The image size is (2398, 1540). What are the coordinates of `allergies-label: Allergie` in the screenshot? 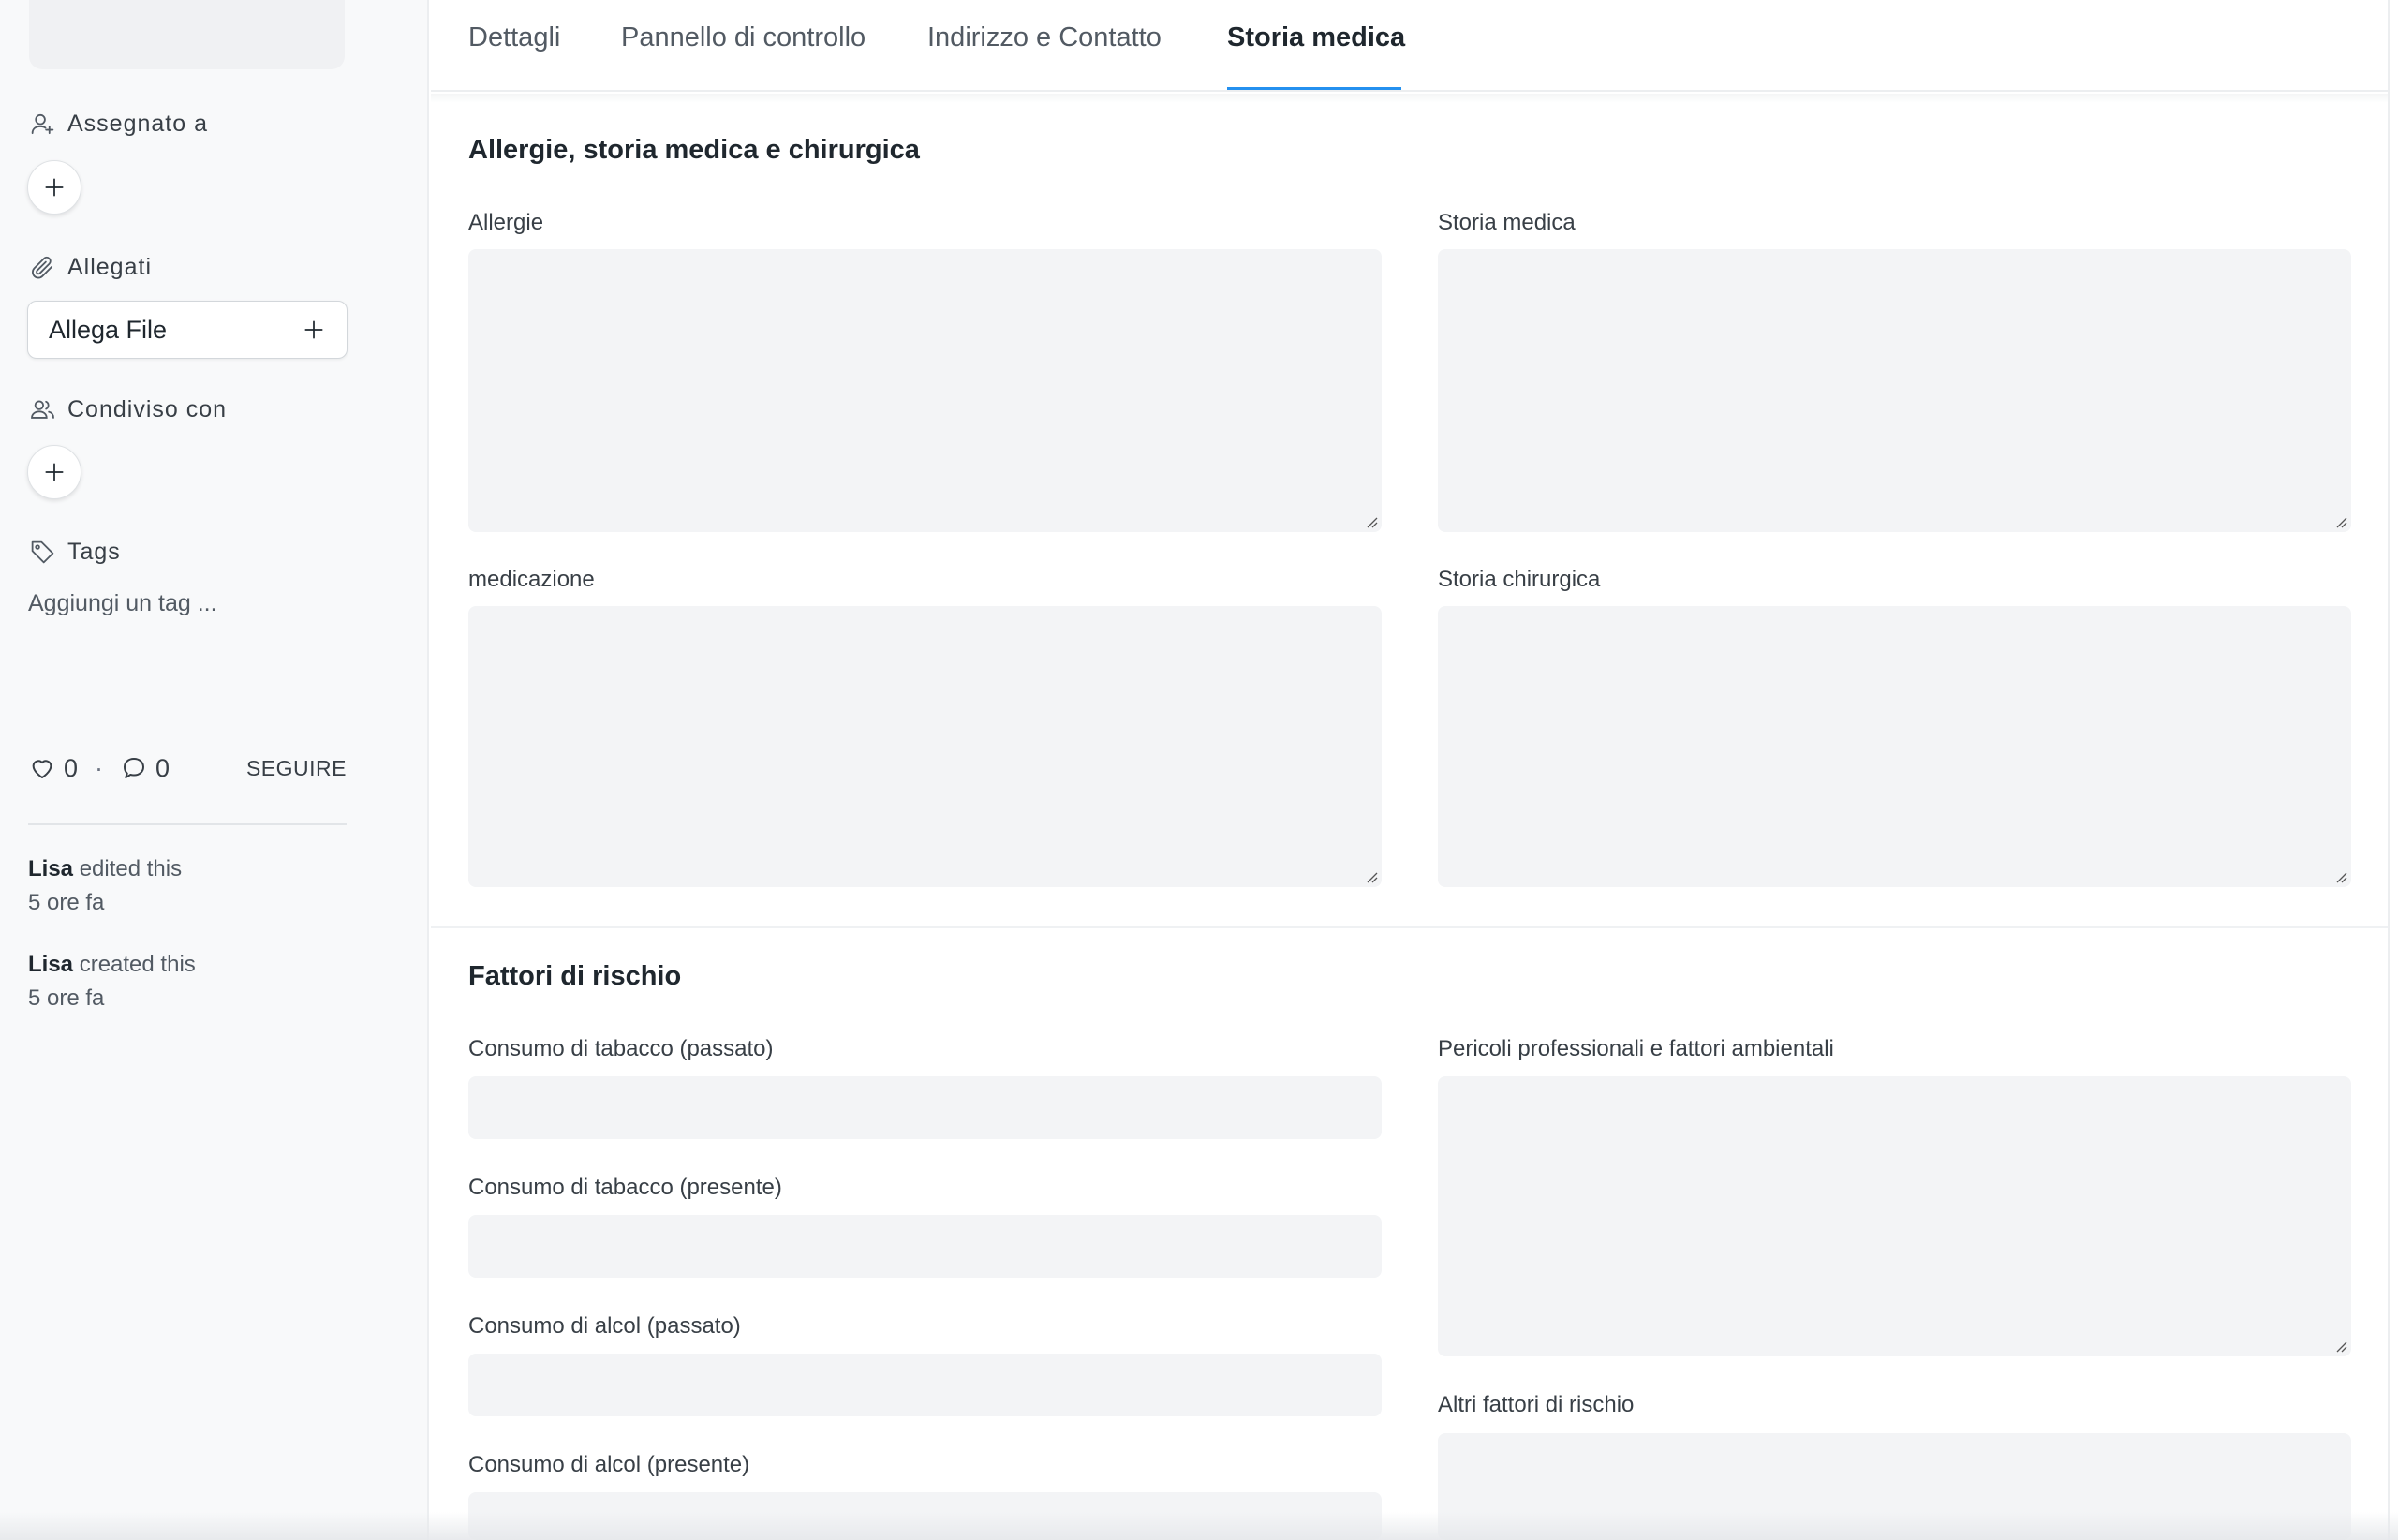 It's located at (506, 222).